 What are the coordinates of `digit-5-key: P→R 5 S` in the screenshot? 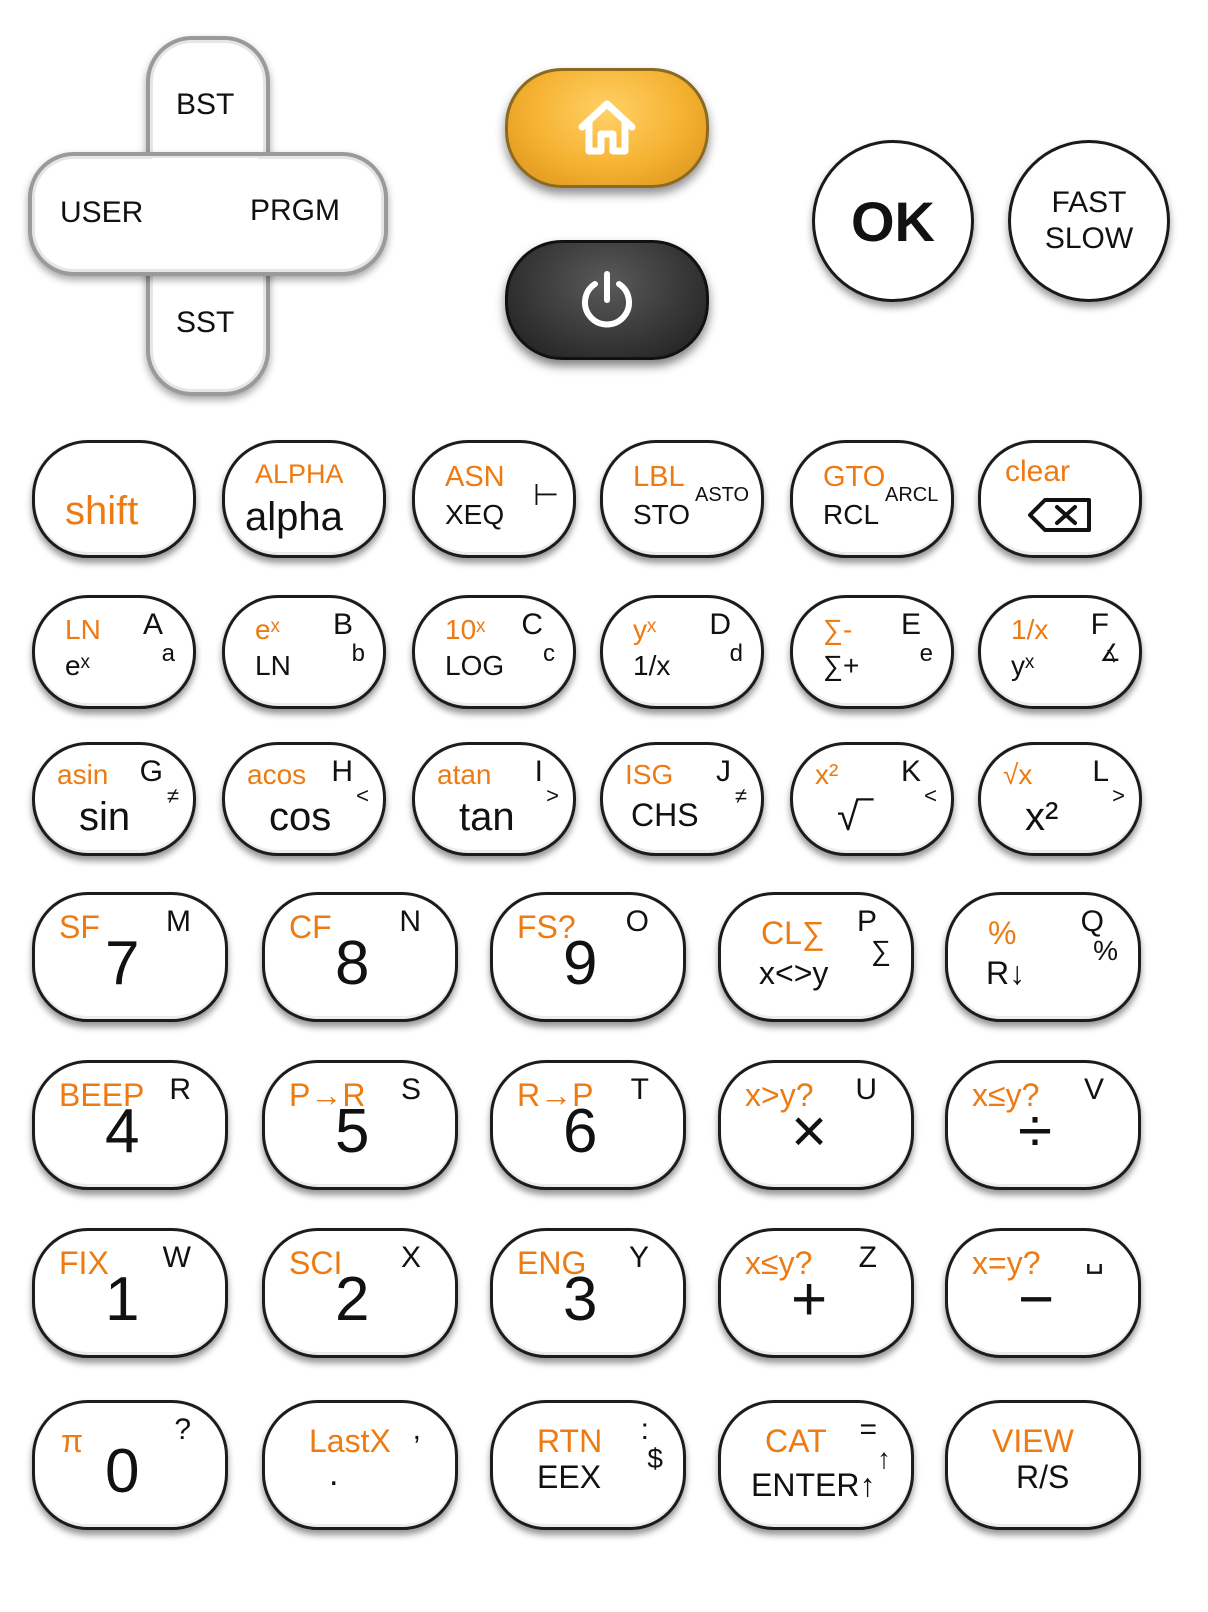 It's located at (360, 1125).